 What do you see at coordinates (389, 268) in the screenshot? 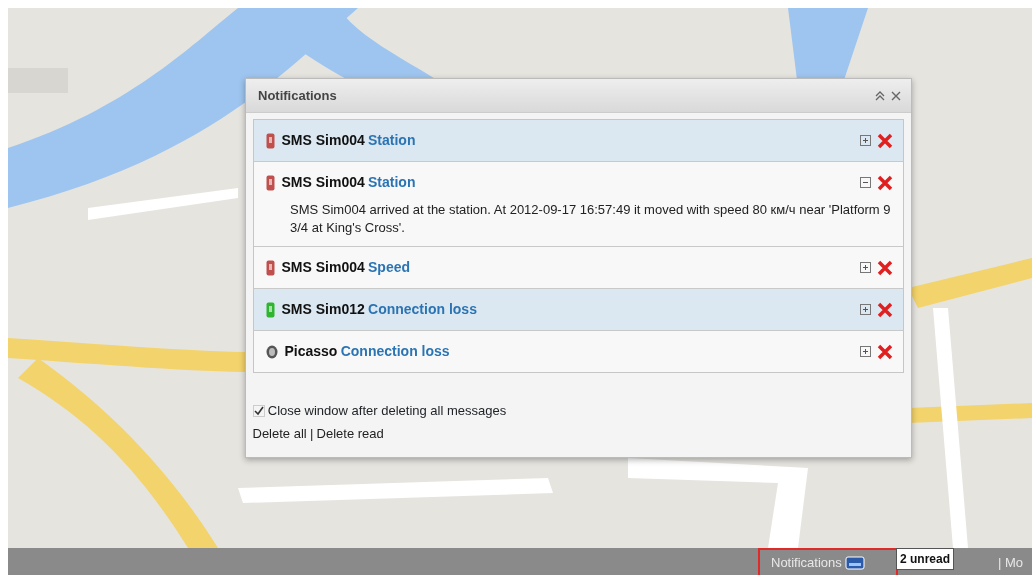
I see `event-type: Speed` at bounding box center [389, 268].